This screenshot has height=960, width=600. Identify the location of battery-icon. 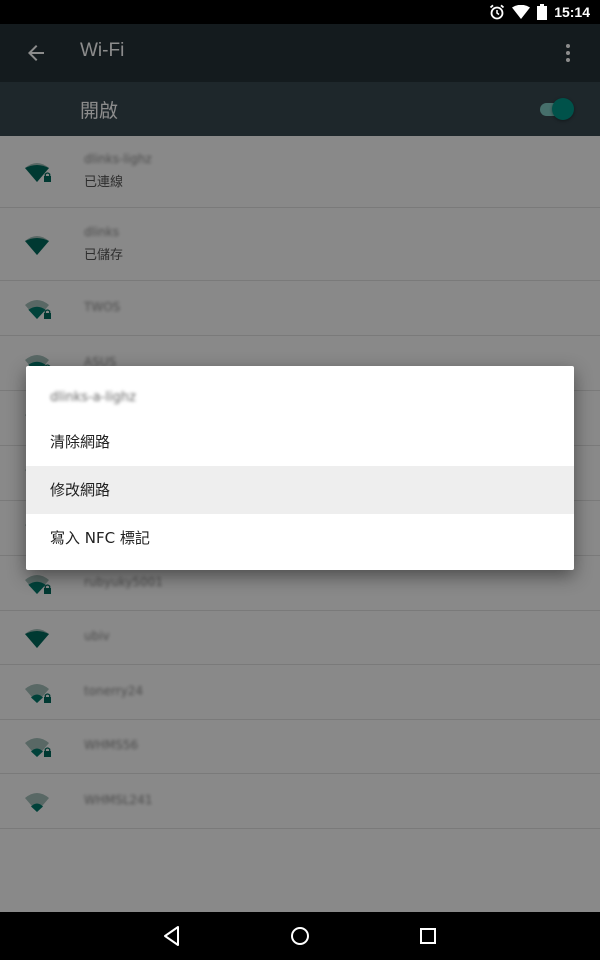
(542, 12).